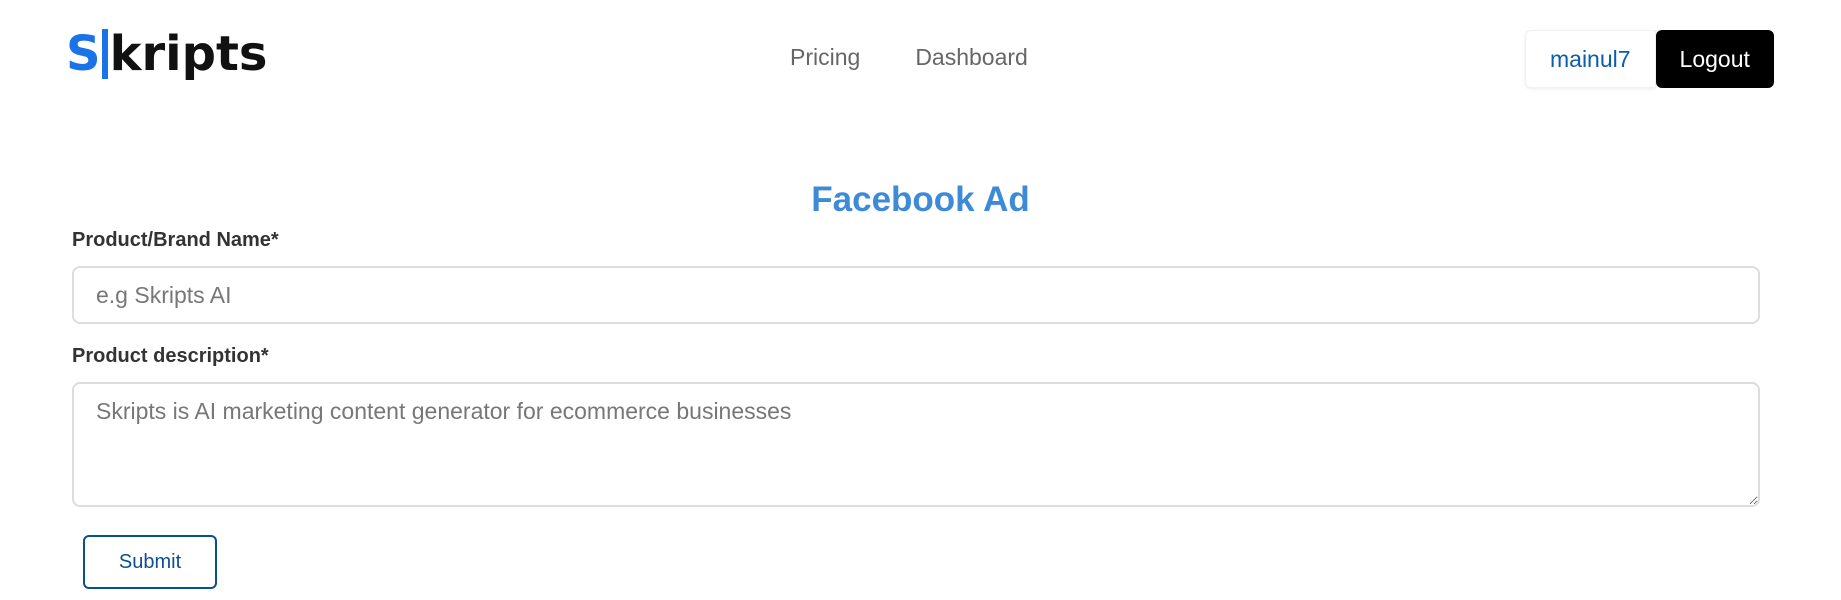  I want to click on nav-link-pricing: Pricing, so click(825, 57).